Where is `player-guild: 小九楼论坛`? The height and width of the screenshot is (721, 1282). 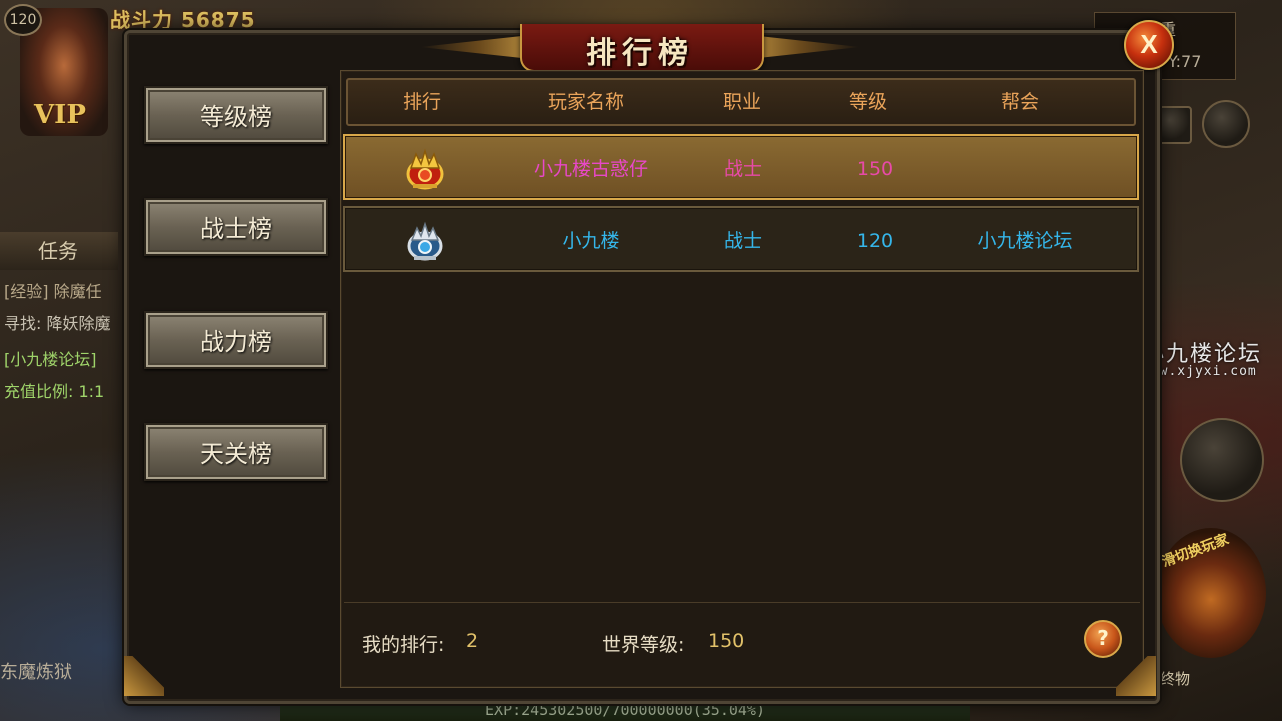
player-guild: 小九楼论坛 is located at coordinates (1025, 241).